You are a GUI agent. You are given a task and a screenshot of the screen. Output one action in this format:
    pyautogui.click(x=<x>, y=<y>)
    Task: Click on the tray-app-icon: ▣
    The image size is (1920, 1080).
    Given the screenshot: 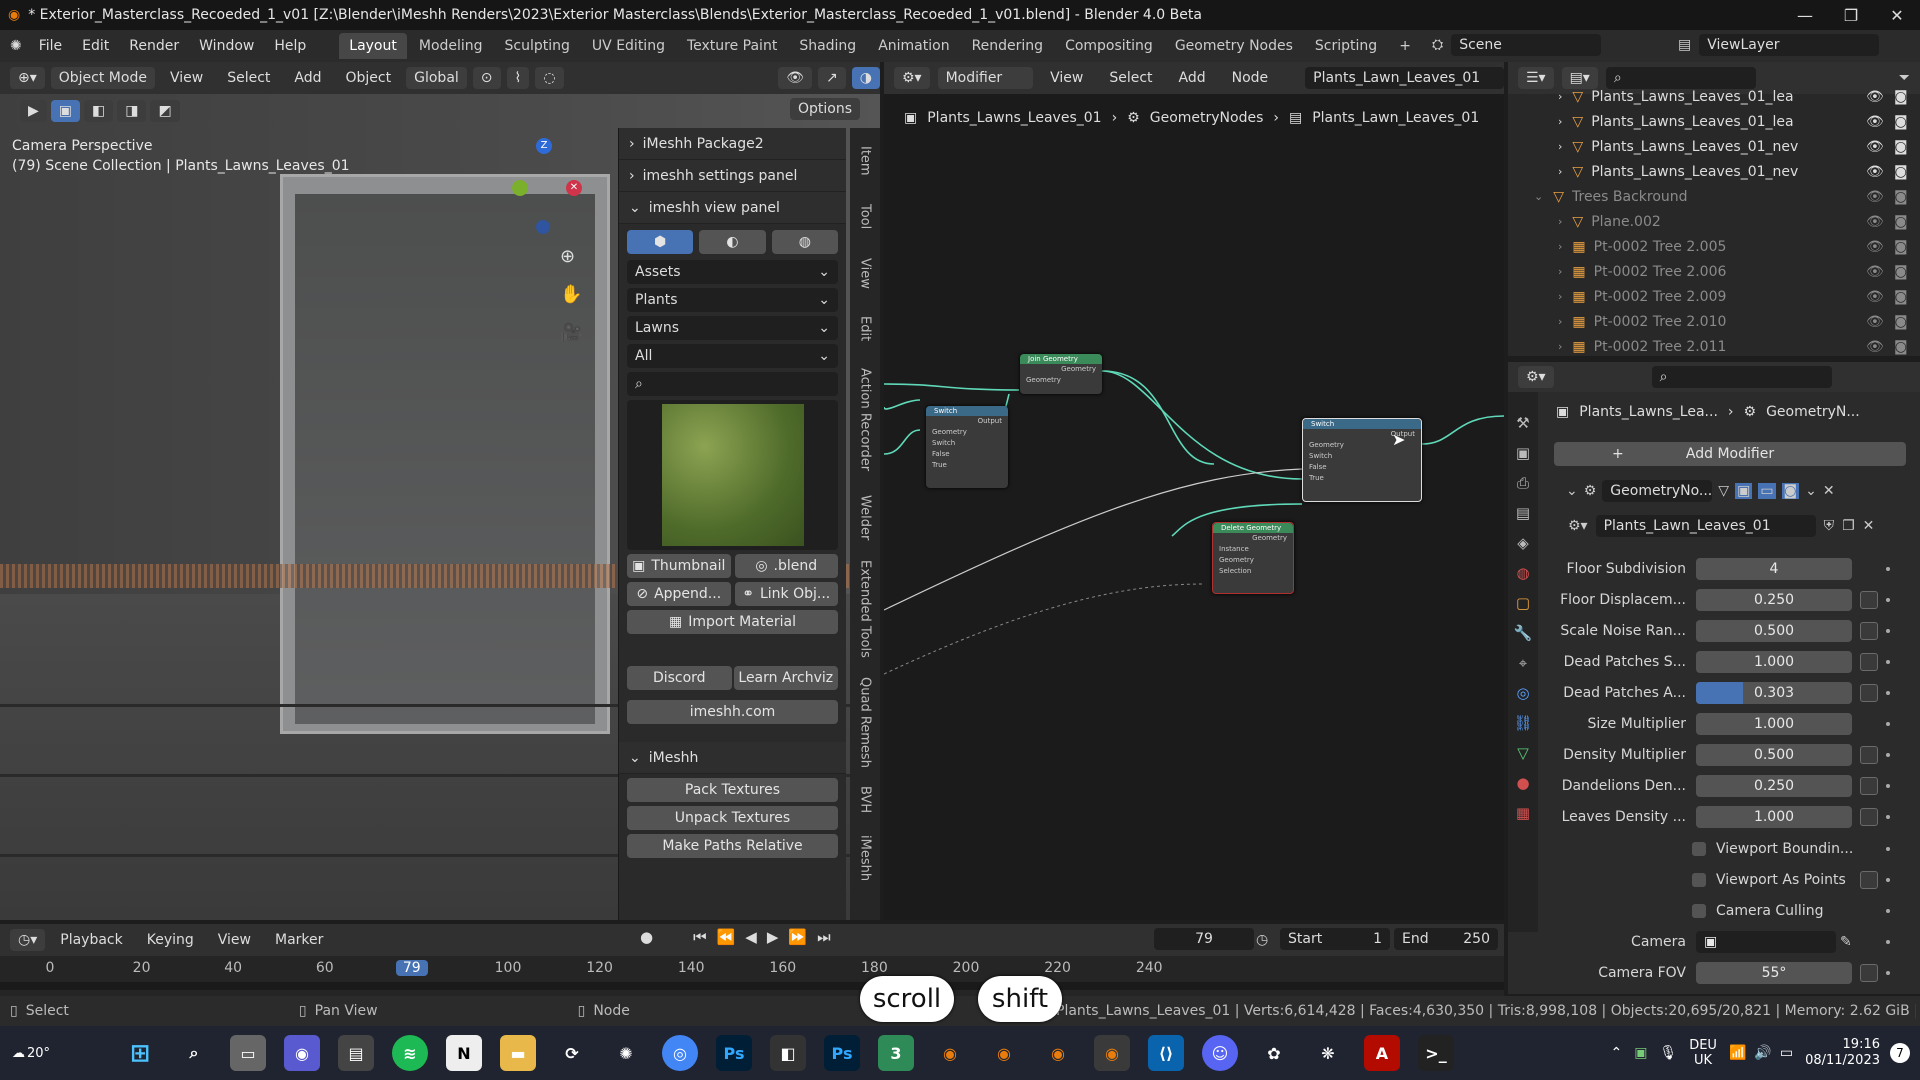 What is the action you would take?
    pyautogui.click(x=1640, y=1053)
    